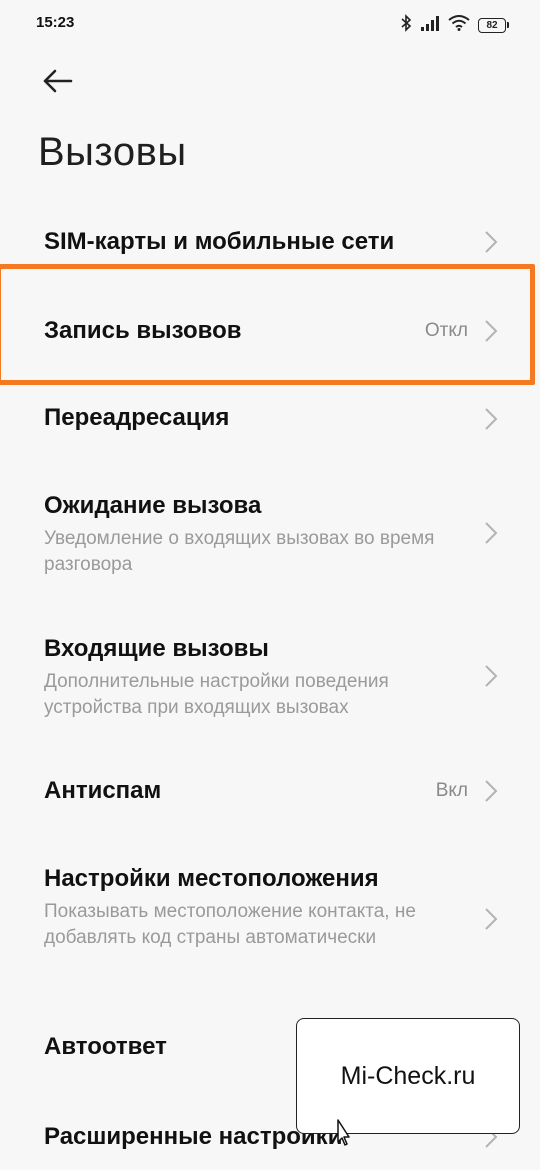 Image resolution: width=540 pixels, height=1170 pixels. I want to click on watermark-text: Mi-Check.ru, so click(408, 1075).